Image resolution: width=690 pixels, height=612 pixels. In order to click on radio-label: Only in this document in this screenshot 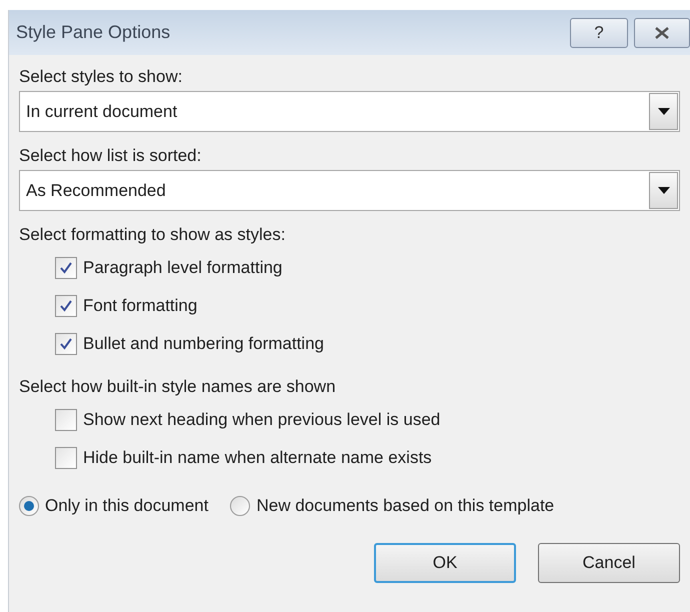, I will do `click(126, 506)`.